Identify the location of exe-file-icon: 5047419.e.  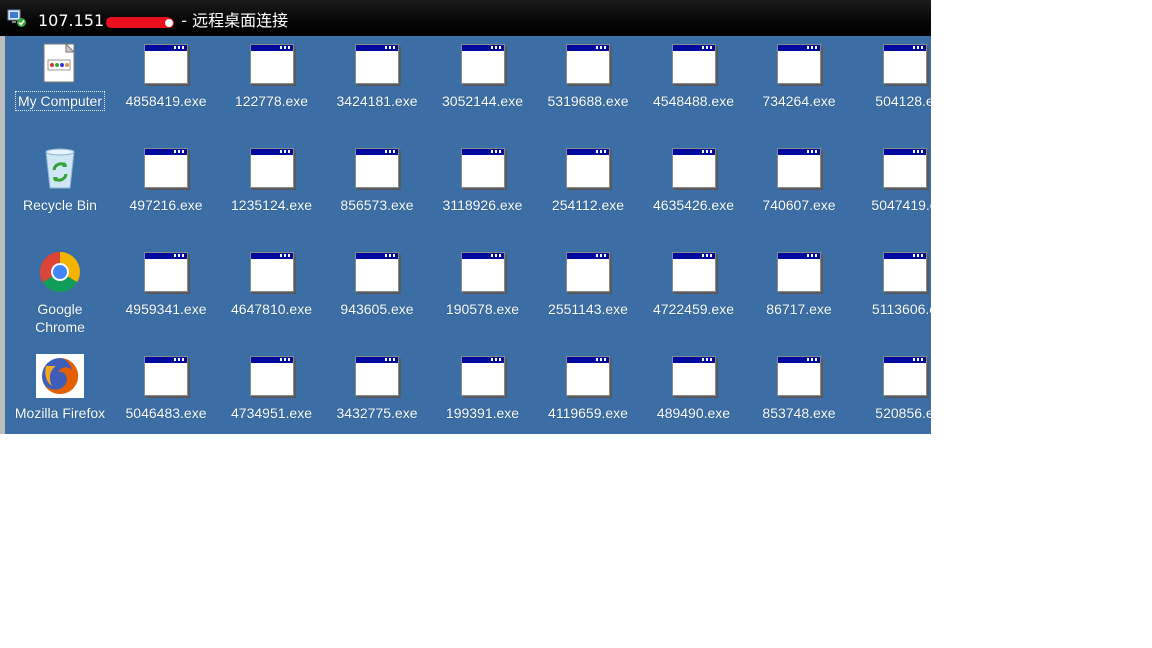
(893, 180).